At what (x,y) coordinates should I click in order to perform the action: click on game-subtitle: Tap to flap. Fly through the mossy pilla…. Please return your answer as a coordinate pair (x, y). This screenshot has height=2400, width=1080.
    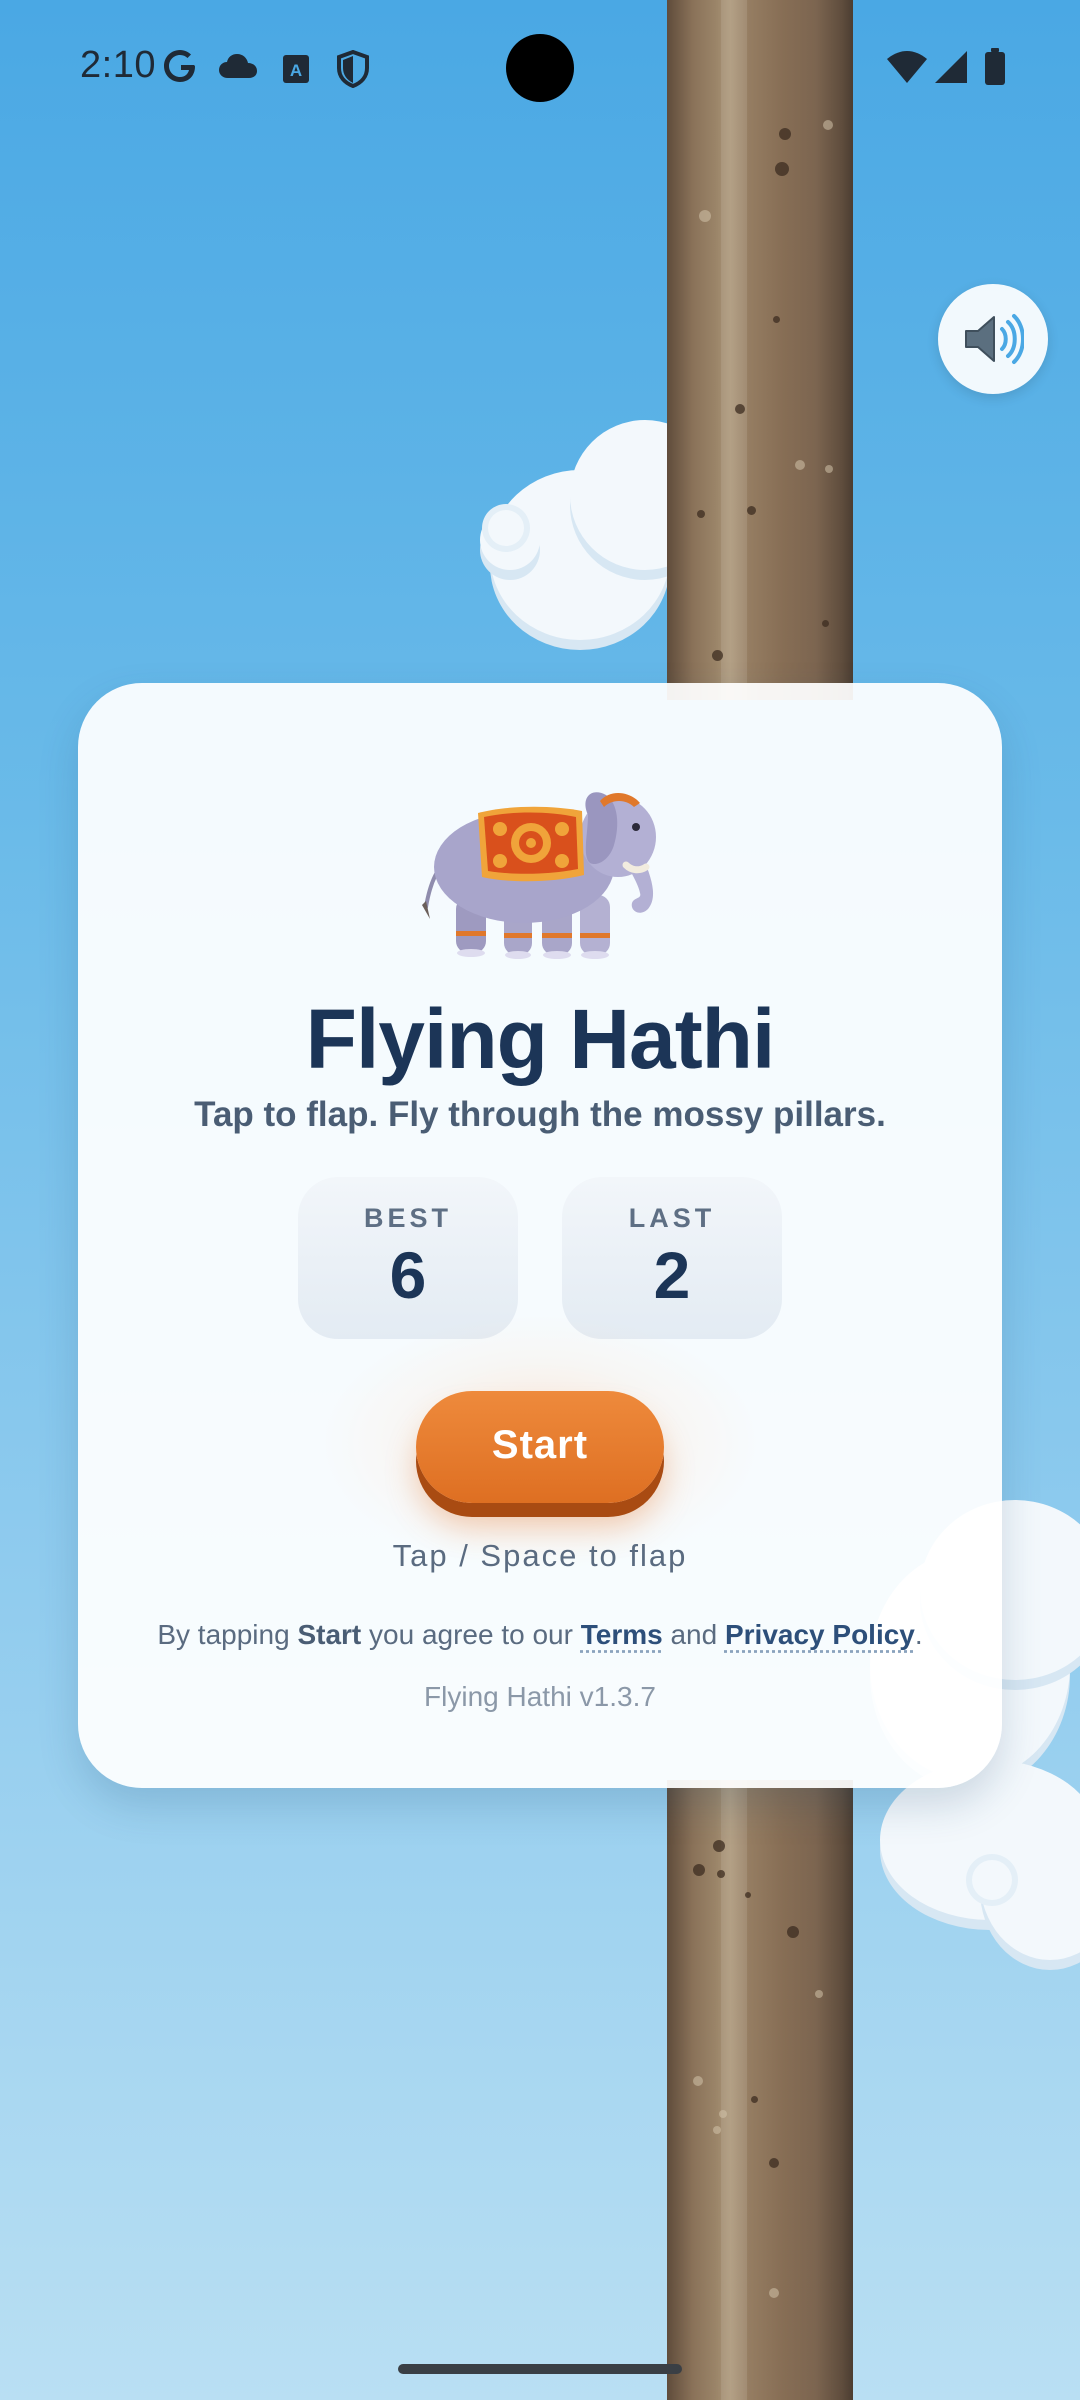
    Looking at the image, I should click on (540, 1114).